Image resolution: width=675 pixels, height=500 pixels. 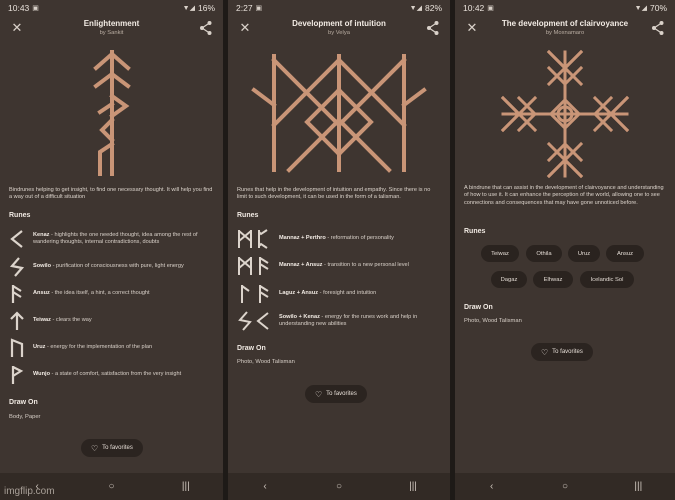 I want to click on mannaz-ansuz-icon, so click(x=253, y=266).